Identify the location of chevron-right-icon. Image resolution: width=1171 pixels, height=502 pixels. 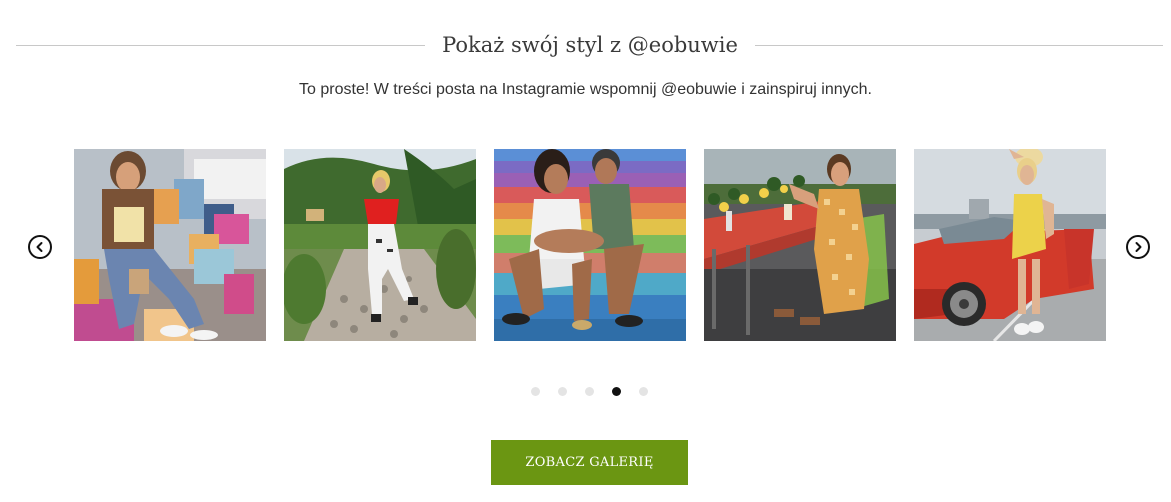
(1138, 247).